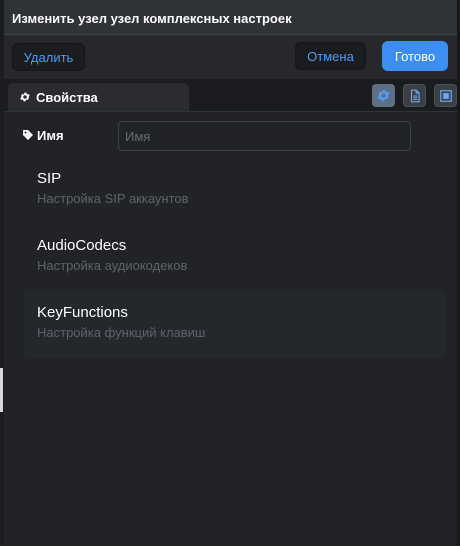  I want to click on name-label: Имя, so click(50, 135).